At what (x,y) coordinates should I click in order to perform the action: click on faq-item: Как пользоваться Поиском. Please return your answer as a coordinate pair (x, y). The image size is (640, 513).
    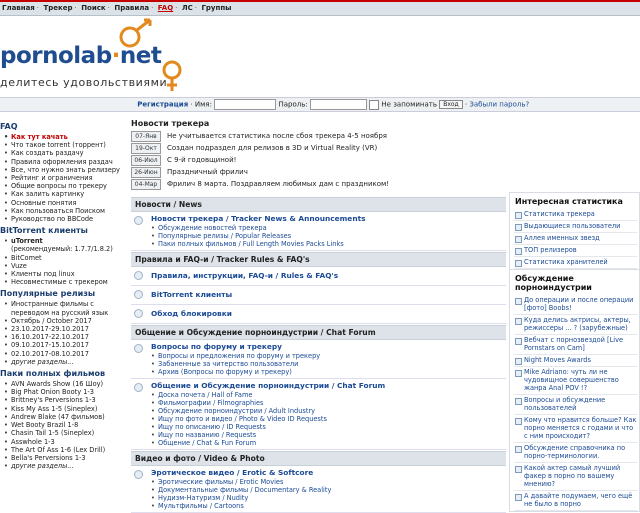
    Looking at the image, I should click on (65, 211).